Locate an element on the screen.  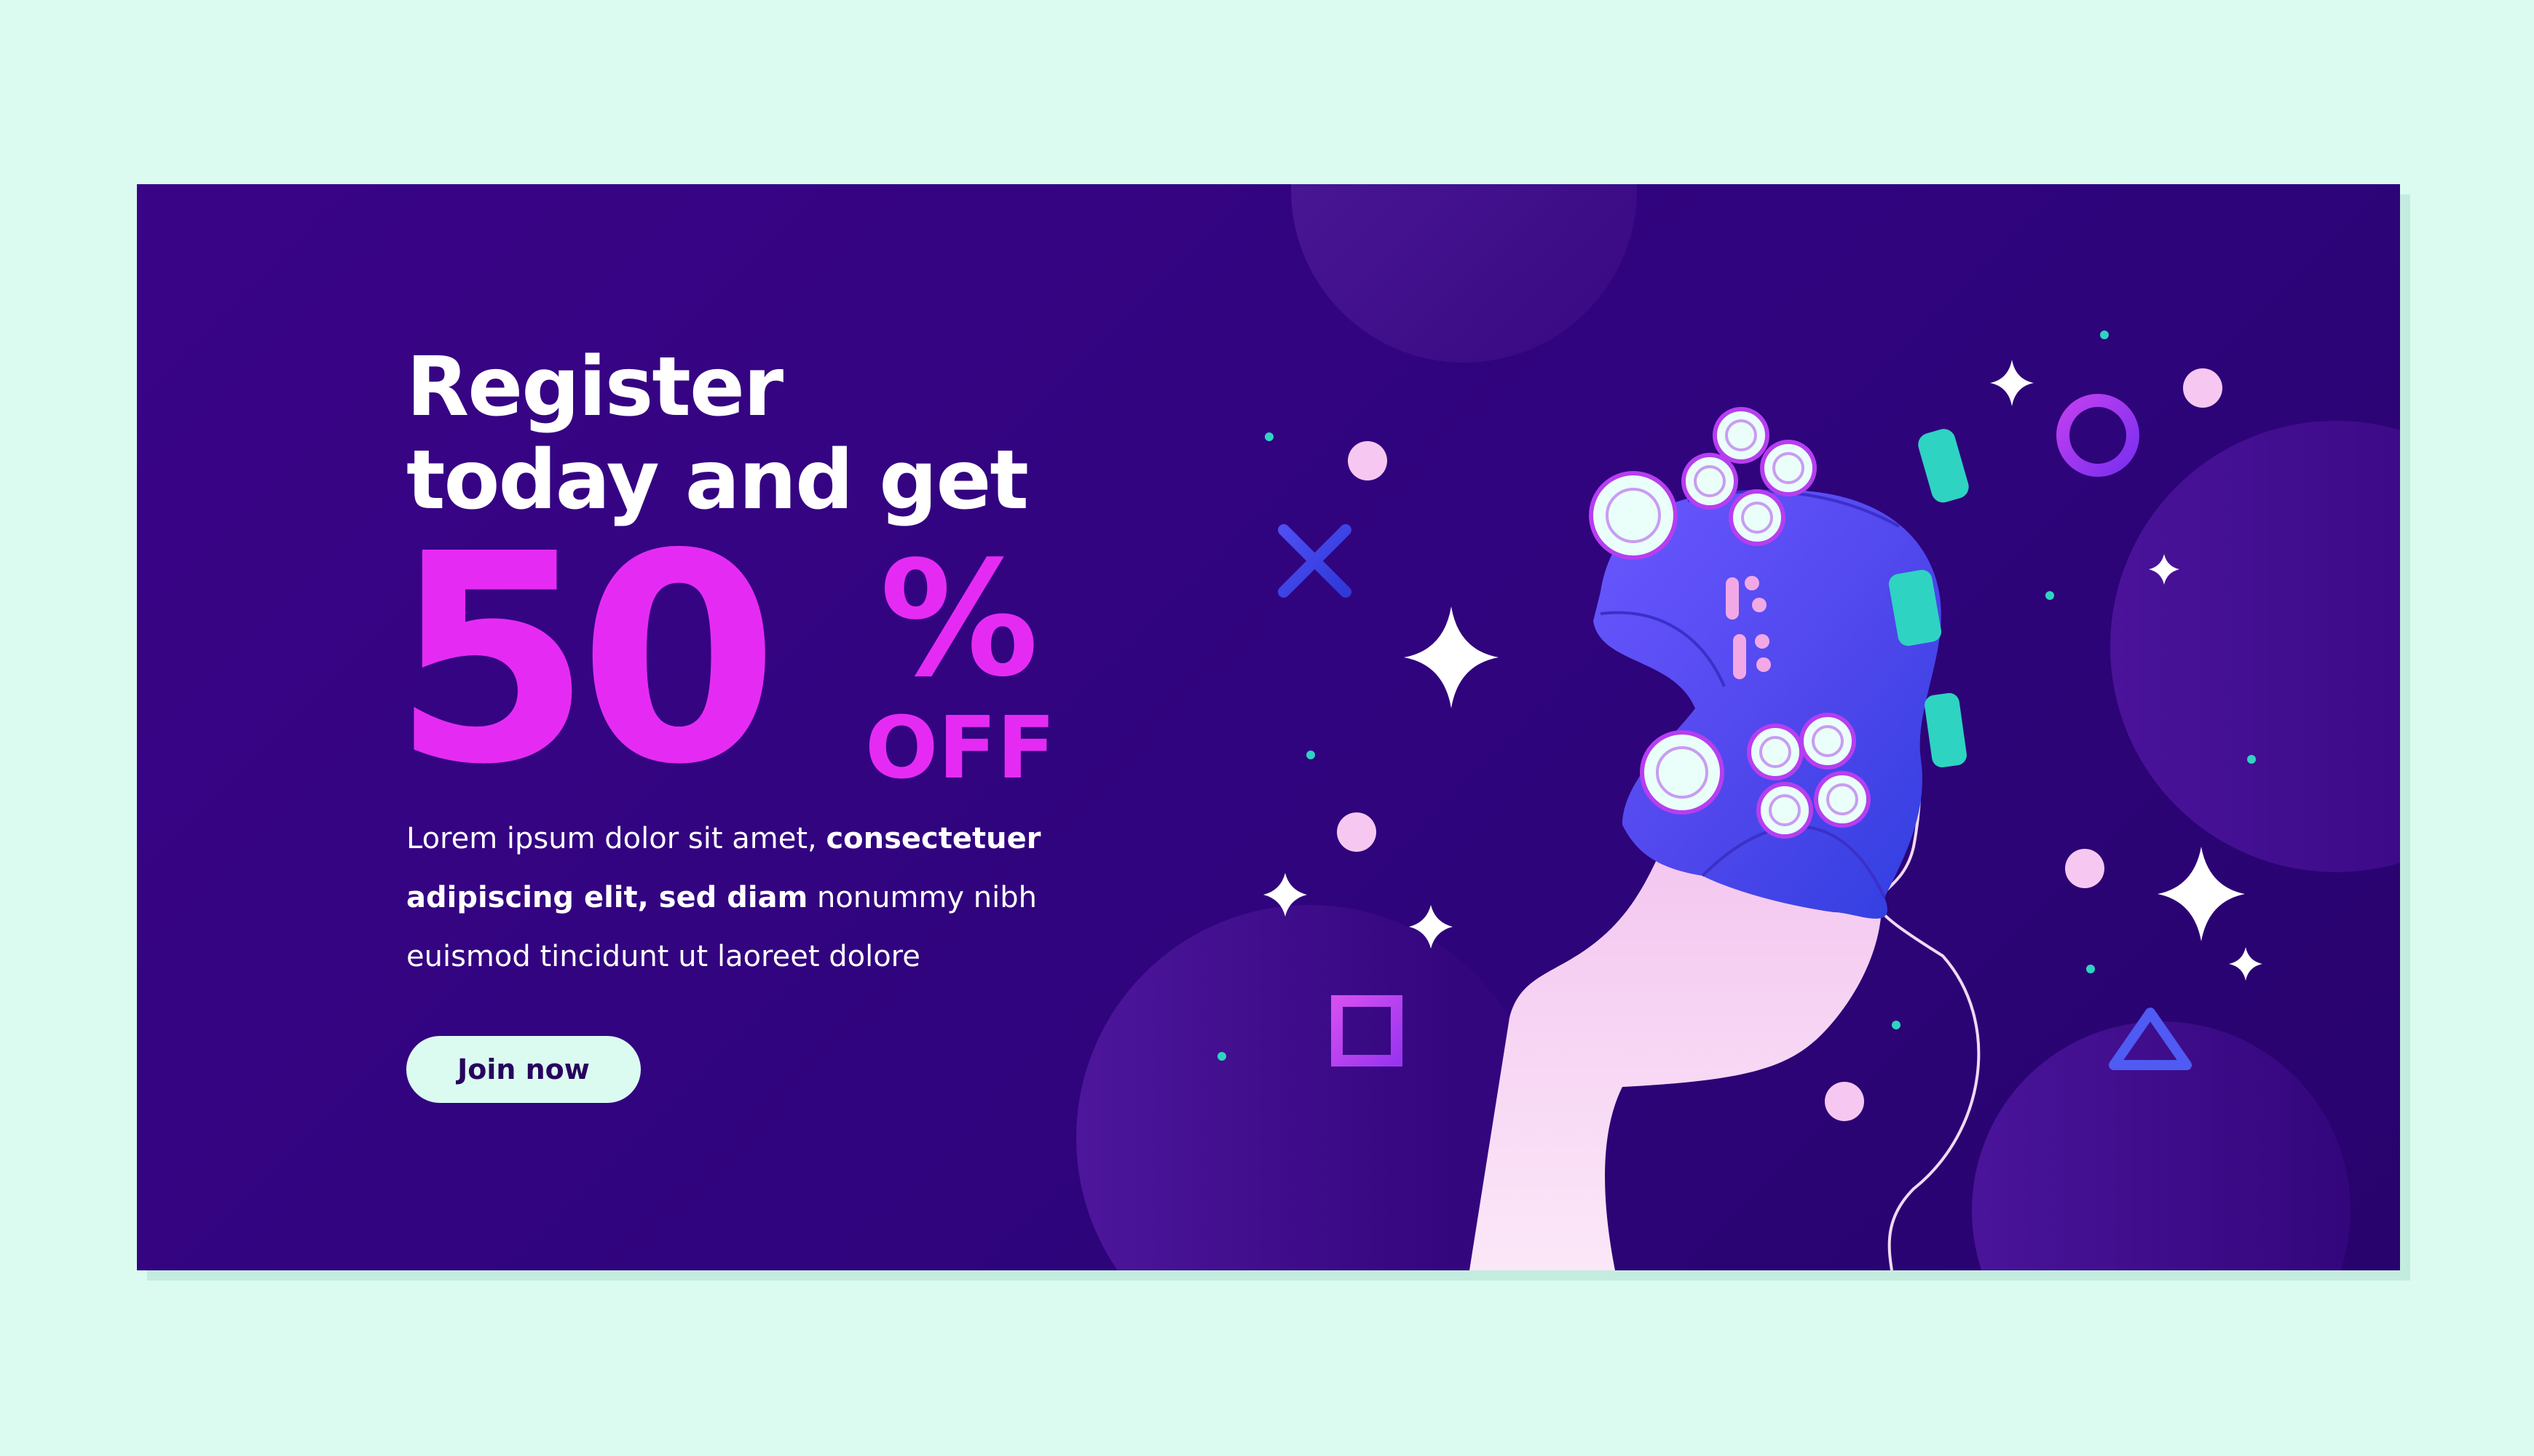
triangle-symbol-icon is located at coordinates (2150, 1039).